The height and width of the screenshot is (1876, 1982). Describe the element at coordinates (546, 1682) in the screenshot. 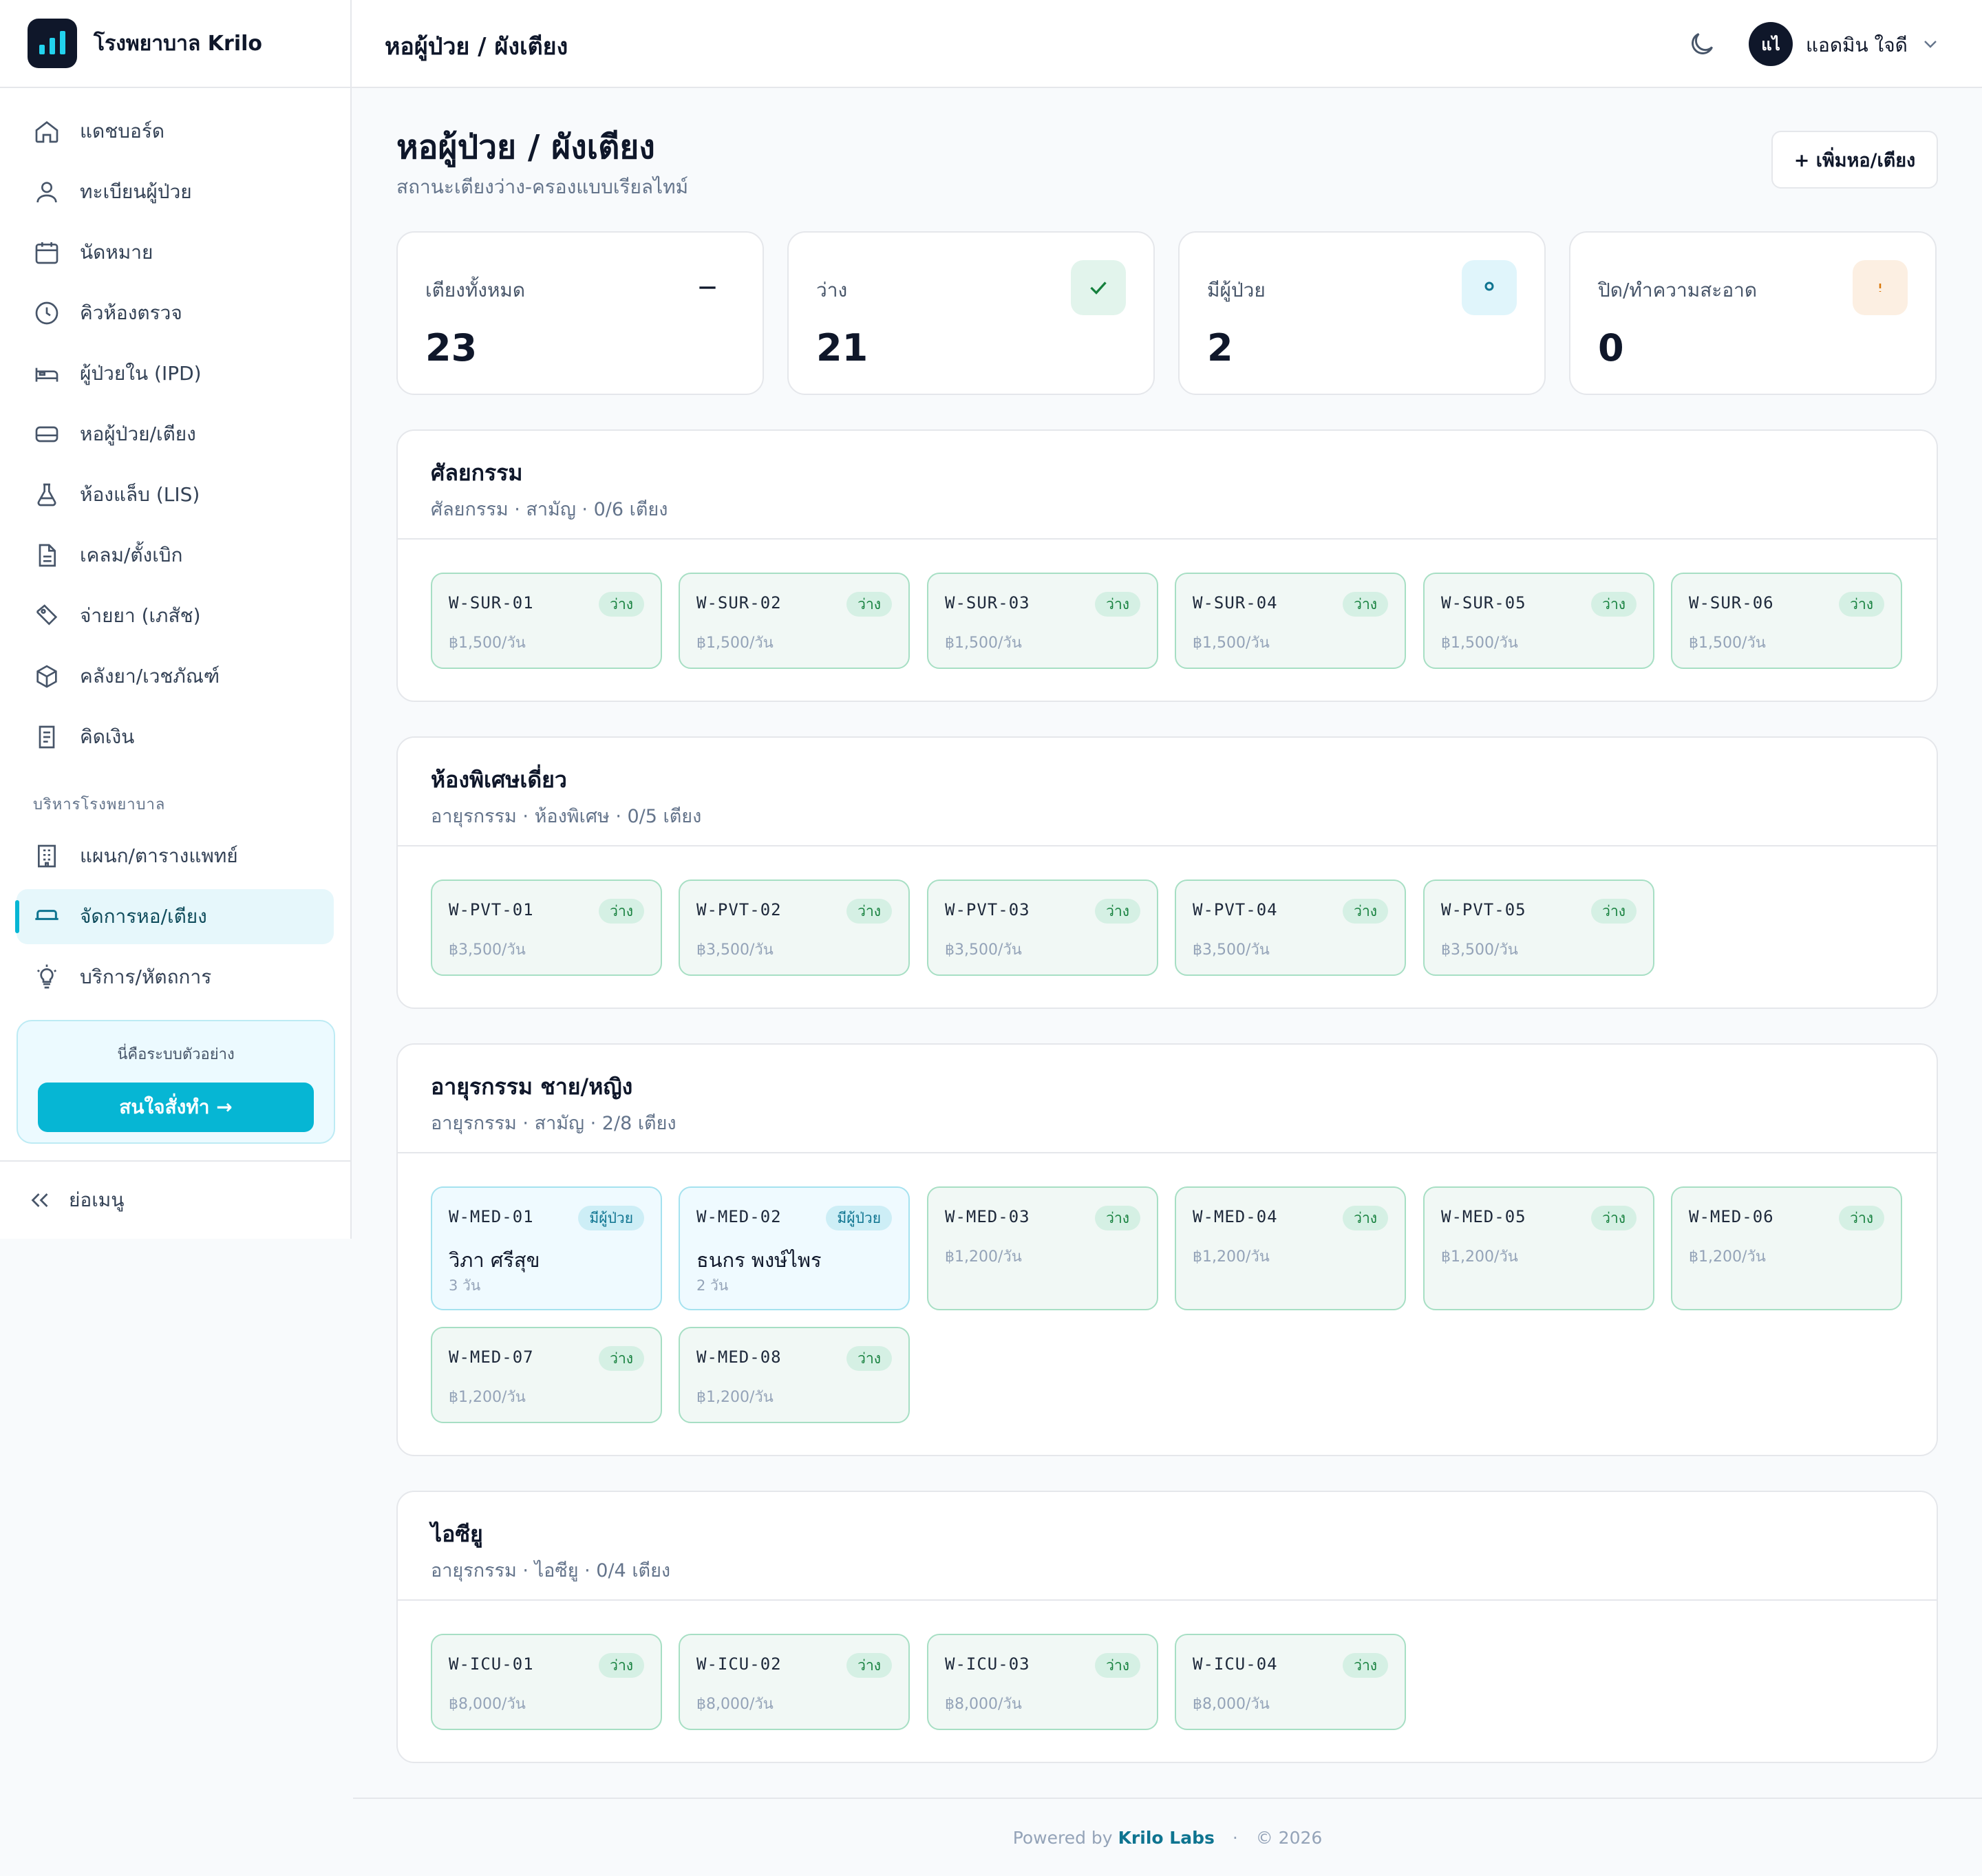

I see `bed-card: W-ICU-01 ว่าง ฿8,000/วัน` at that location.